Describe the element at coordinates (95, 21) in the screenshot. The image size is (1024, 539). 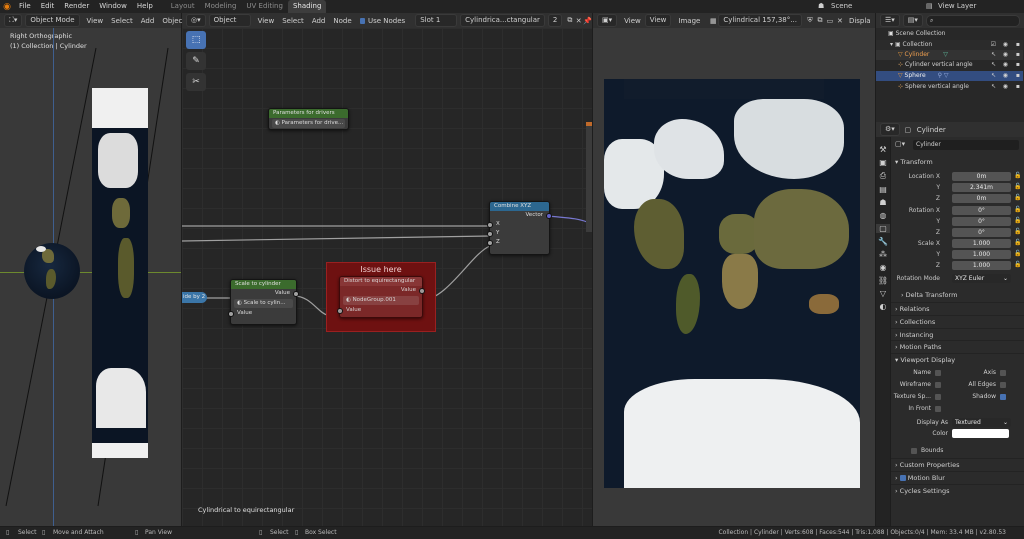
I see `viewport-menu-view: View` at that location.